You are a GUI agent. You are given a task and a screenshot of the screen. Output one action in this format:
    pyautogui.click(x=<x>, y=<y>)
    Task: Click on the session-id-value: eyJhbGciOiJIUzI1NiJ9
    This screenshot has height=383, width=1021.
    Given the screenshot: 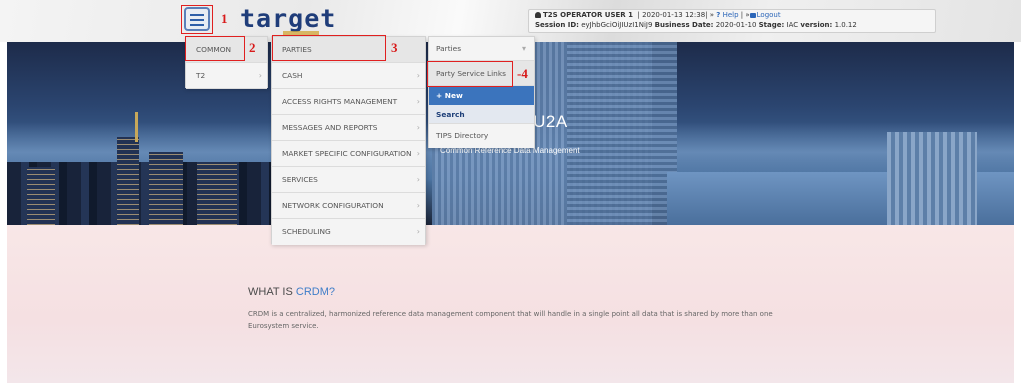 What is the action you would take?
    pyautogui.click(x=617, y=25)
    